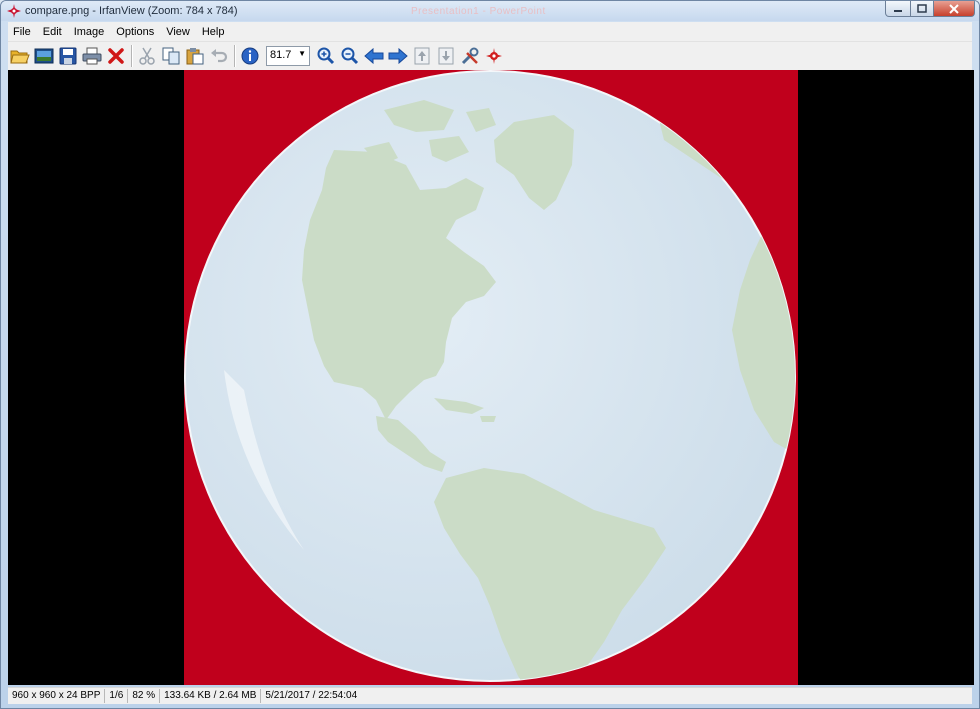  What do you see at coordinates (22, 32) in the screenshot?
I see `menu-file: File` at bounding box center [22, 32].